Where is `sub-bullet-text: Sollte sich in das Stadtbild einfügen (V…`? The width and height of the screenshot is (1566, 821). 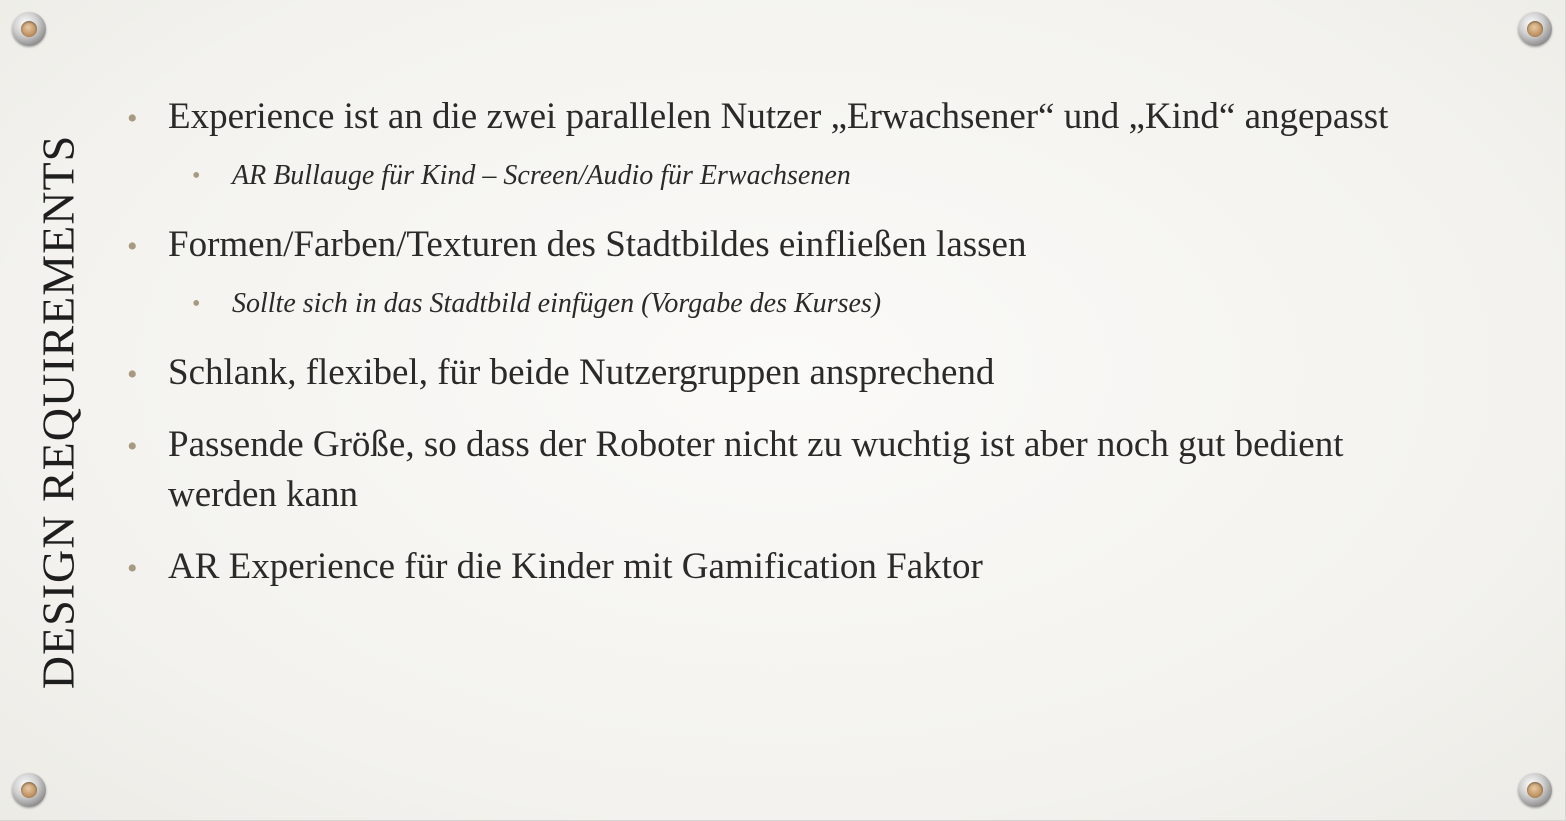
sub-bullet-text: Sollte sich in das Stadtbild einfügen (V… is located at coordinates (557, 303).